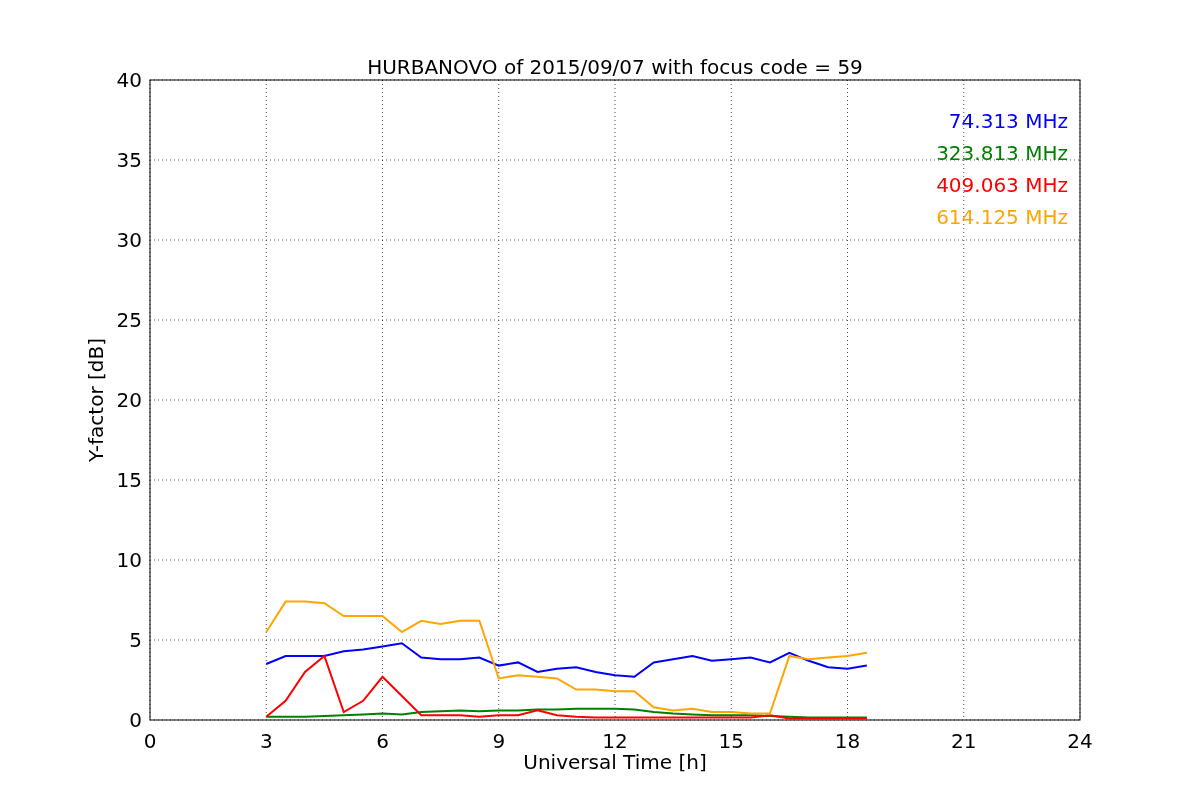 The image size is (1200, 800). I want to click on tick-label: 12, so click(615, 741).